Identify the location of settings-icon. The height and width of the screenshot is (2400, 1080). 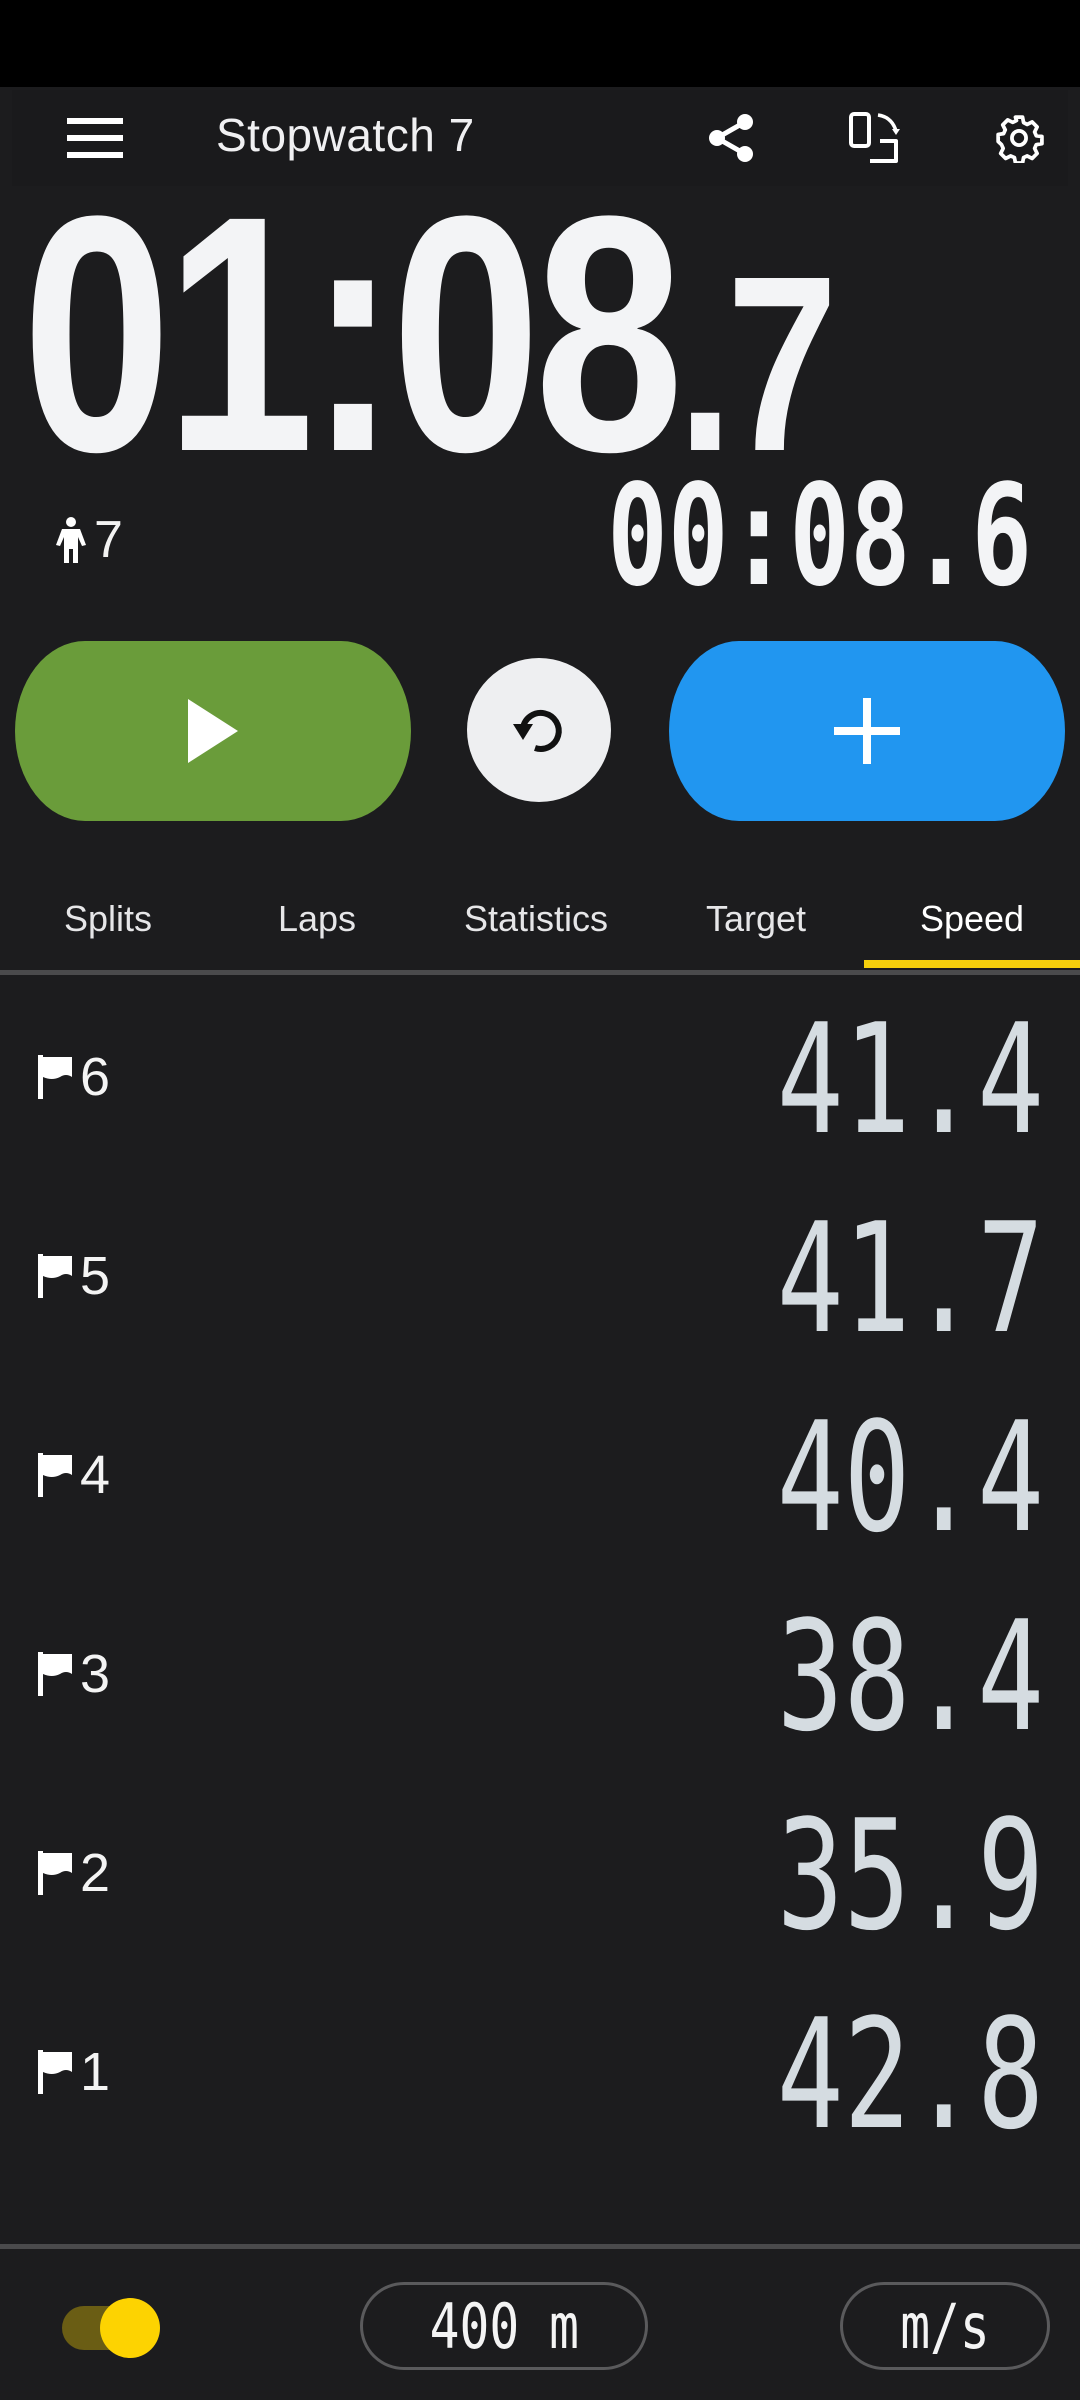
(1020, 139).